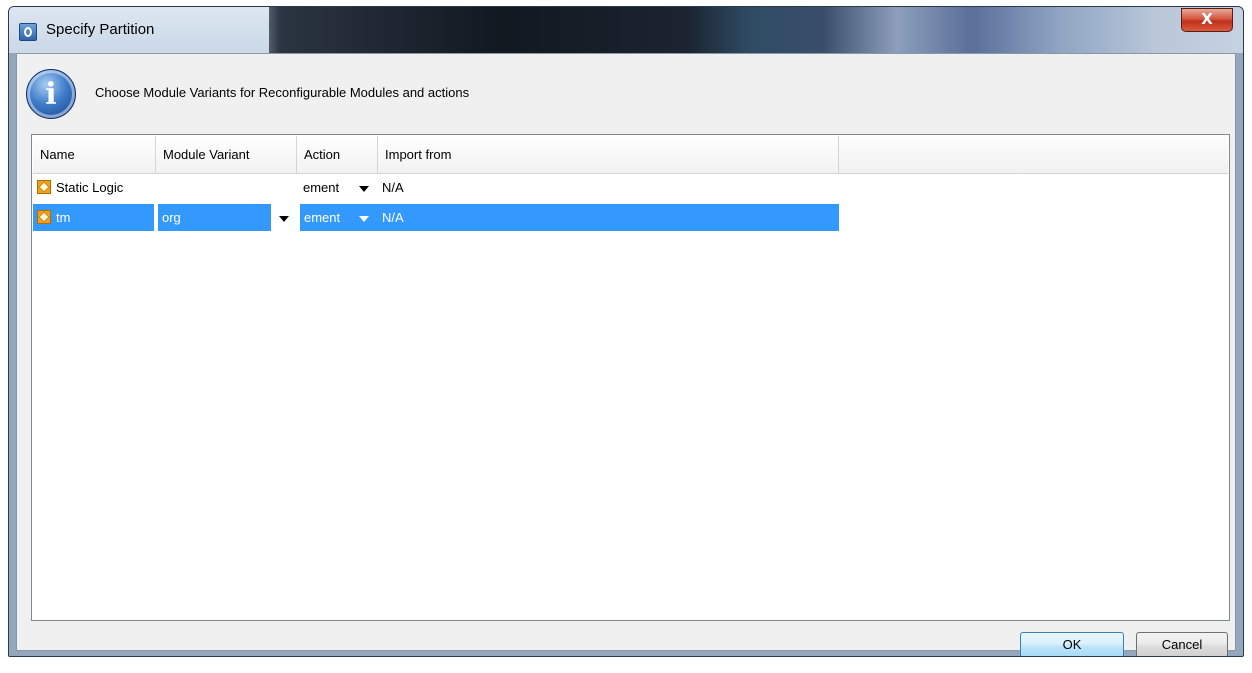  What do you see at coordinates (51, 94) in the screenshot?
I see `info-icon: i` at bounding box center [51, 94].